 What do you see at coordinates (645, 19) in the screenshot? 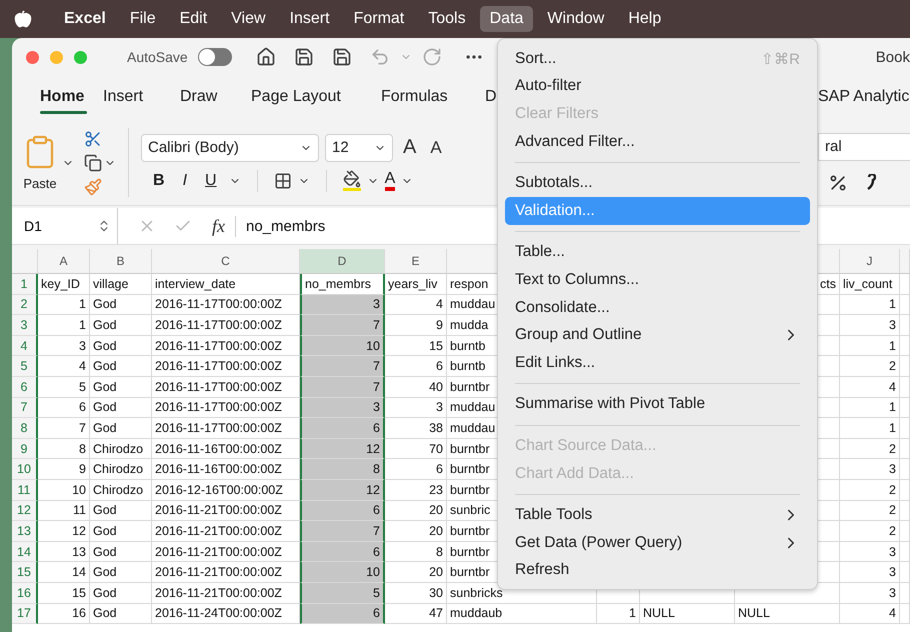
I see `menu-bar-item: Help` at bounding box center [645, 19].